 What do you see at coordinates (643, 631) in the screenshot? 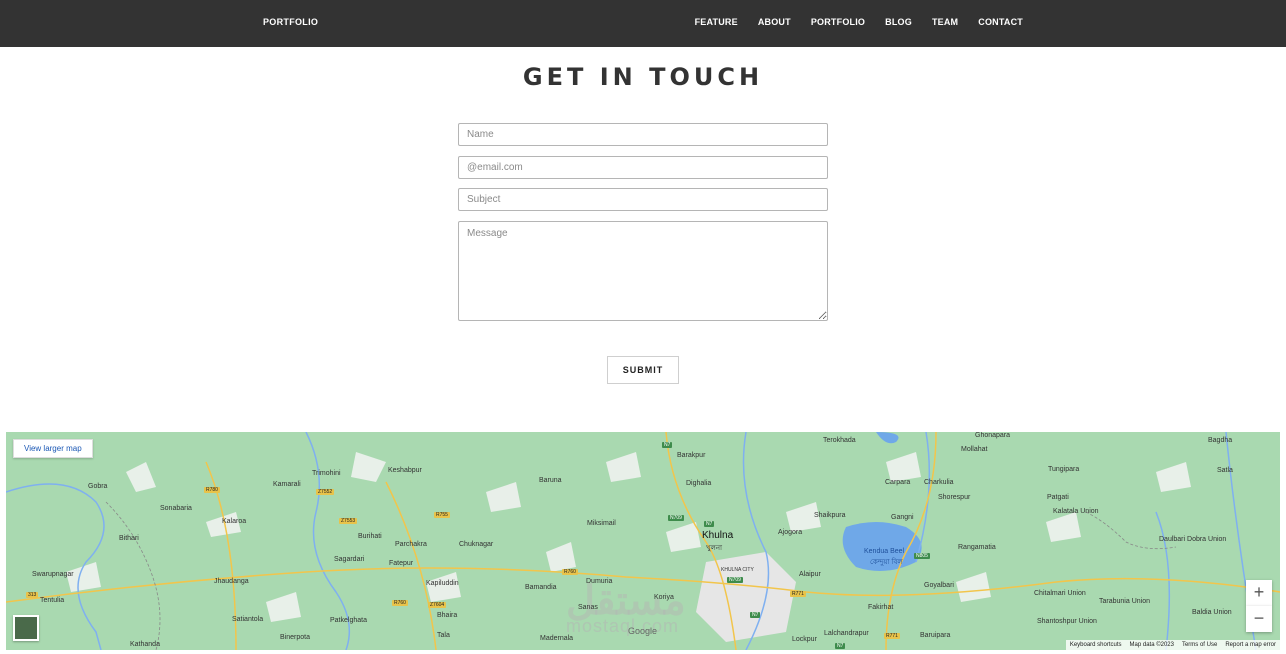
I see `google-logo: Google` at bounding box center [643, 631].